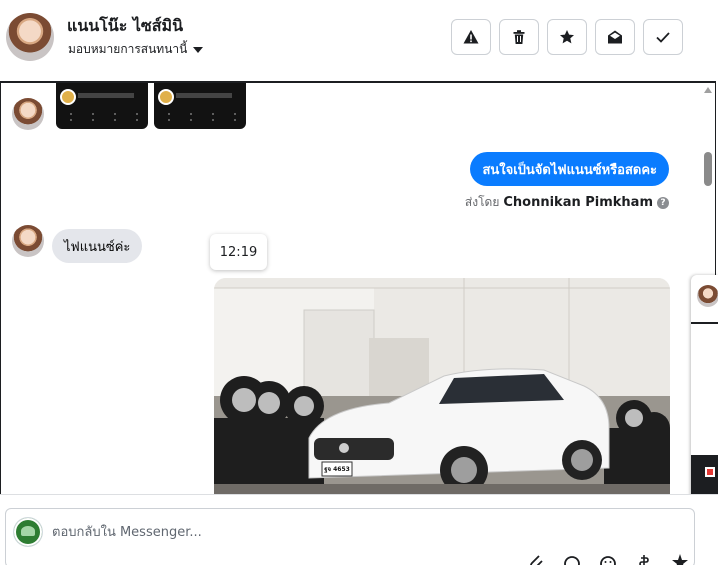 Image resolution: width=718 pixels, height=565 pixels. Describe the element at coordinates (352, 532) in the screenshot. I see `reply-input` at that location.